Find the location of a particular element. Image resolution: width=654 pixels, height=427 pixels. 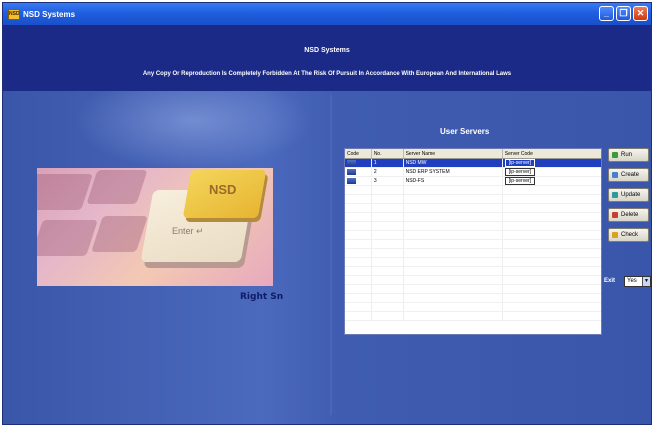

create-button: Create is located at coordinates (628, 175).